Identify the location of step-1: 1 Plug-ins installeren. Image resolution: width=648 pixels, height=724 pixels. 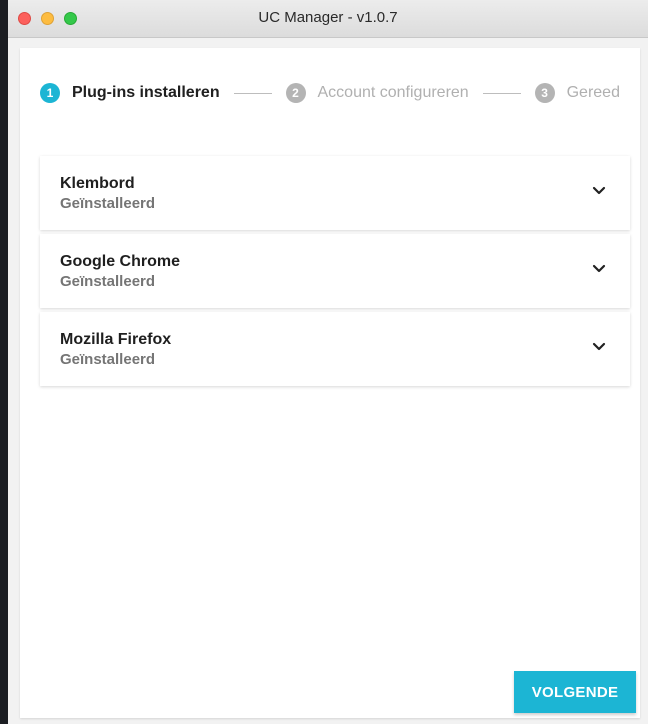
(130, 93).